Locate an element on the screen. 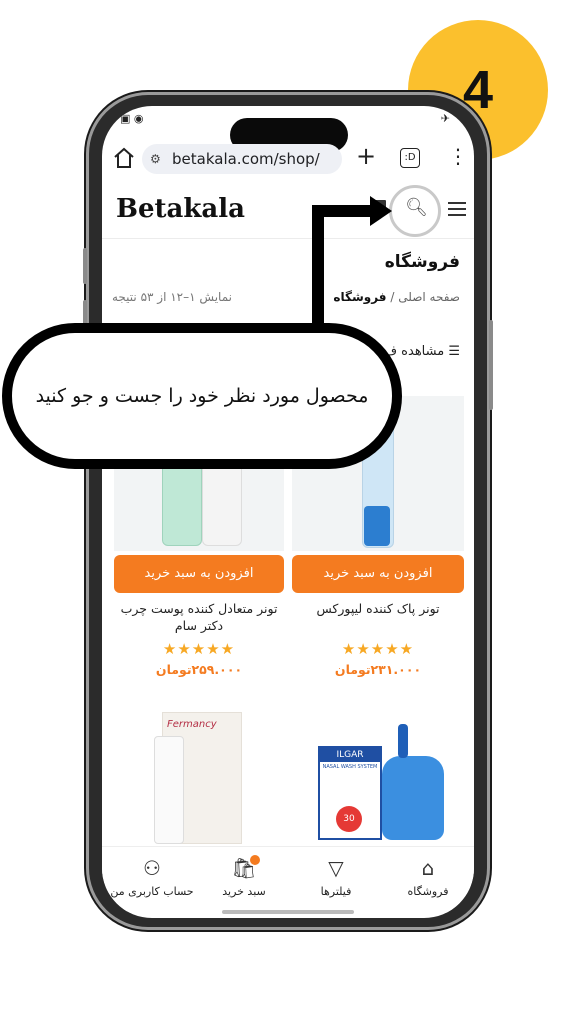 The image size is (576, 1024). status-icons-left: ▣ ◉ is located at coordinates (132, 118).